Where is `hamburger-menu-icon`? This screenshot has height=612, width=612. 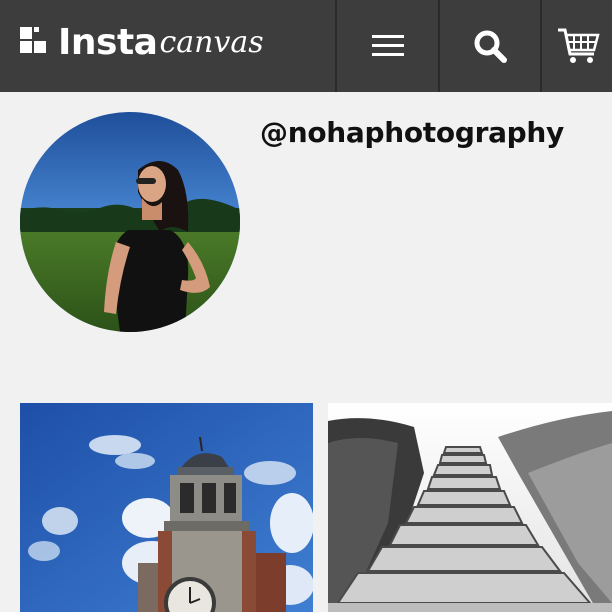 hamburger-menu-icon is located at coordinates (387, 46).